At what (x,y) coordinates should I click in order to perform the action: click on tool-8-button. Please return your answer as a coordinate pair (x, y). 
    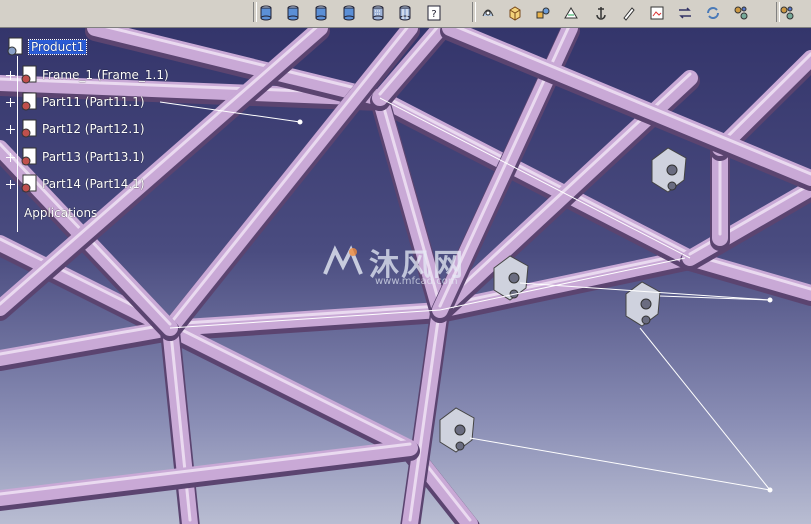
    Looking at the image, I should click on (684, 13).